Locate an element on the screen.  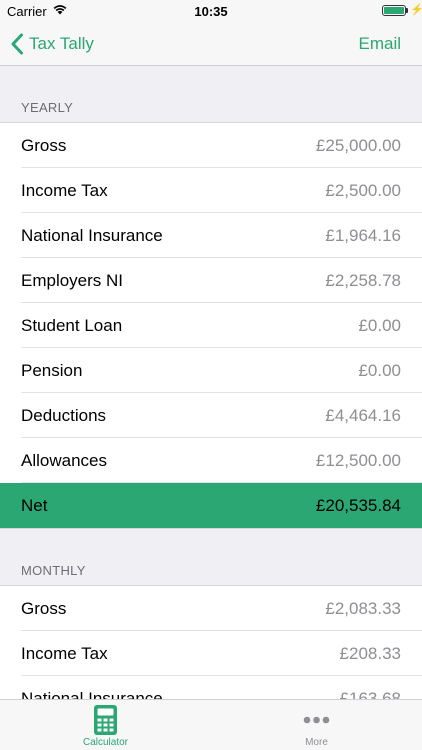
row-value: £1,964.16 is located at coordinates (363, 235).